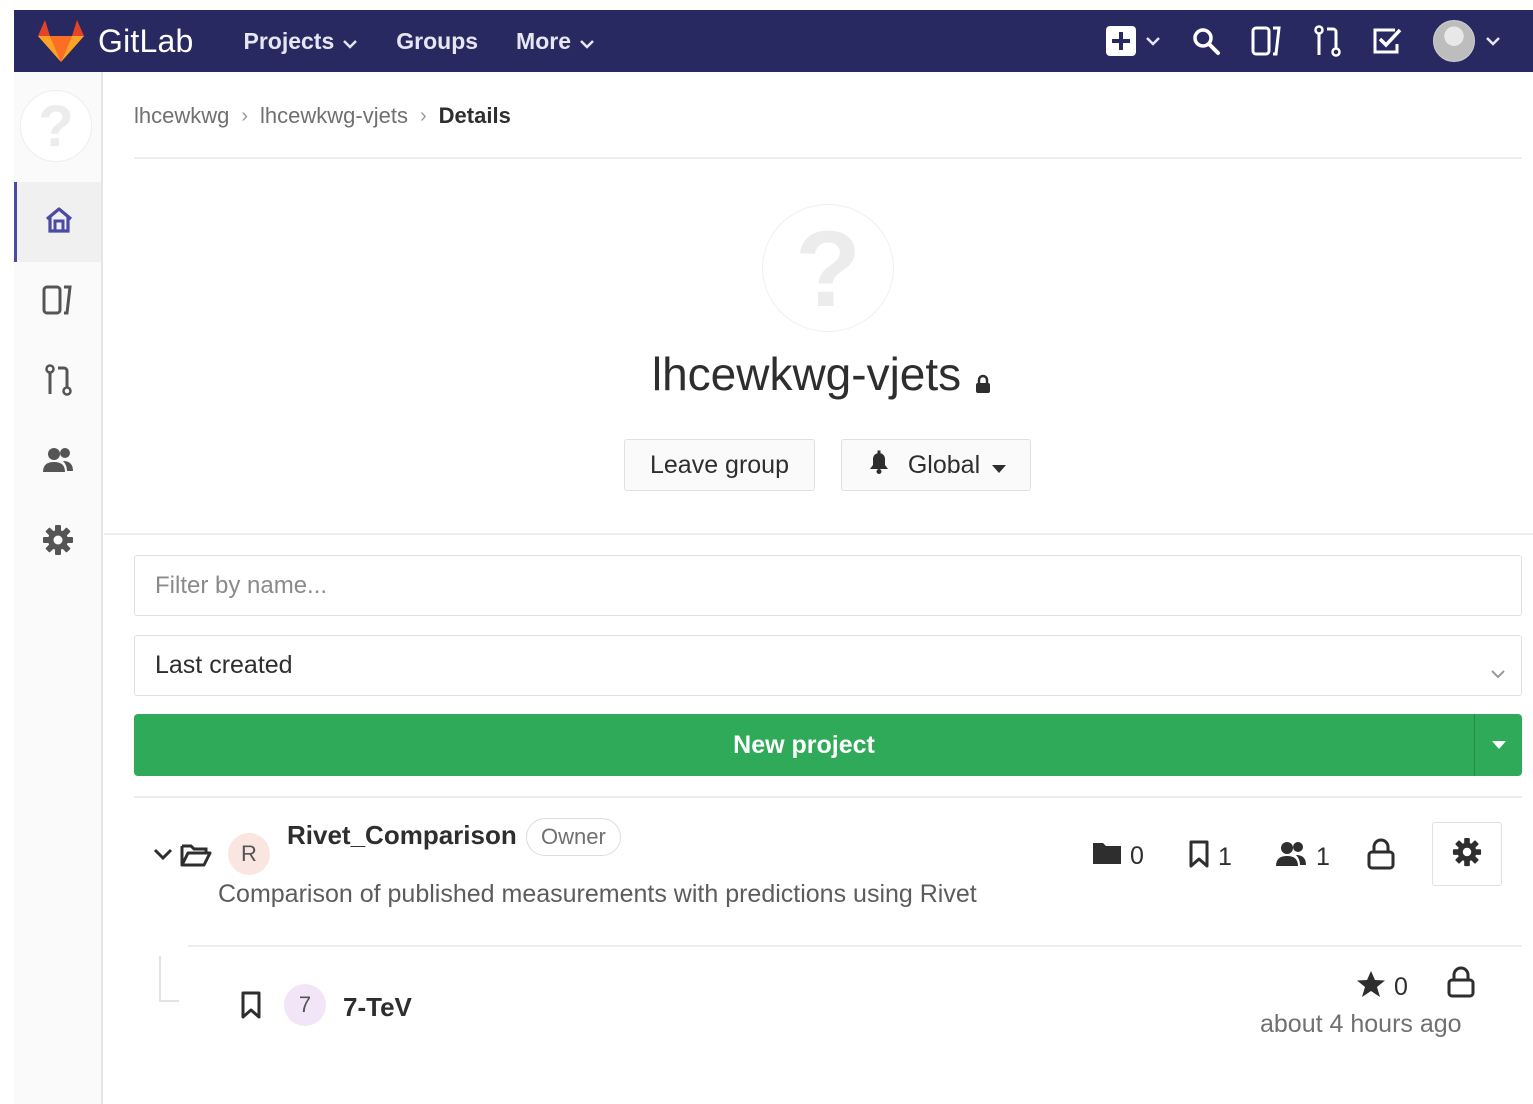 This screenshot has height=1104, width=1533. I want to click on gitlab-tanuki-icon, so click(61, 41).